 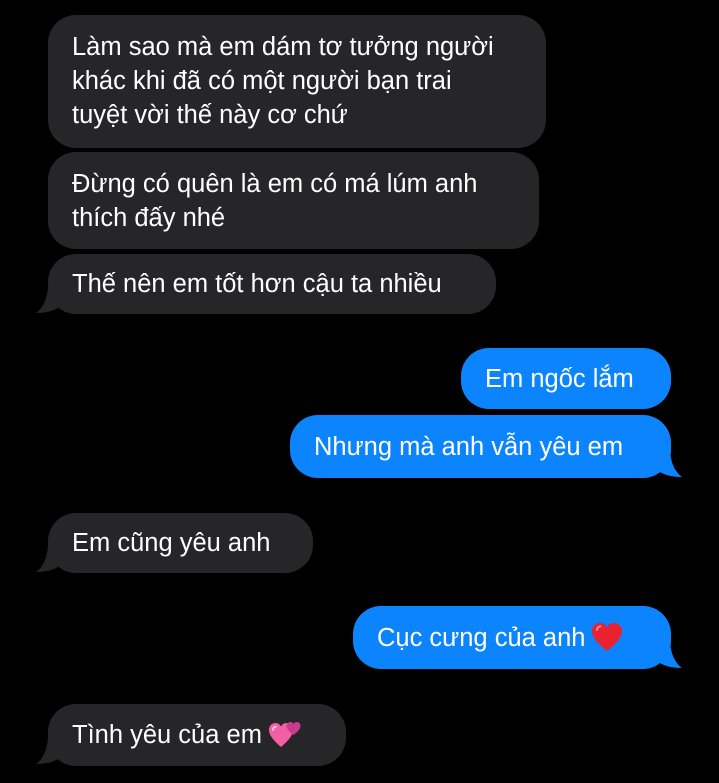 I want to click on message-text-line: Đừng có quên là em có má lúm anh, so click(x=275, y=184).